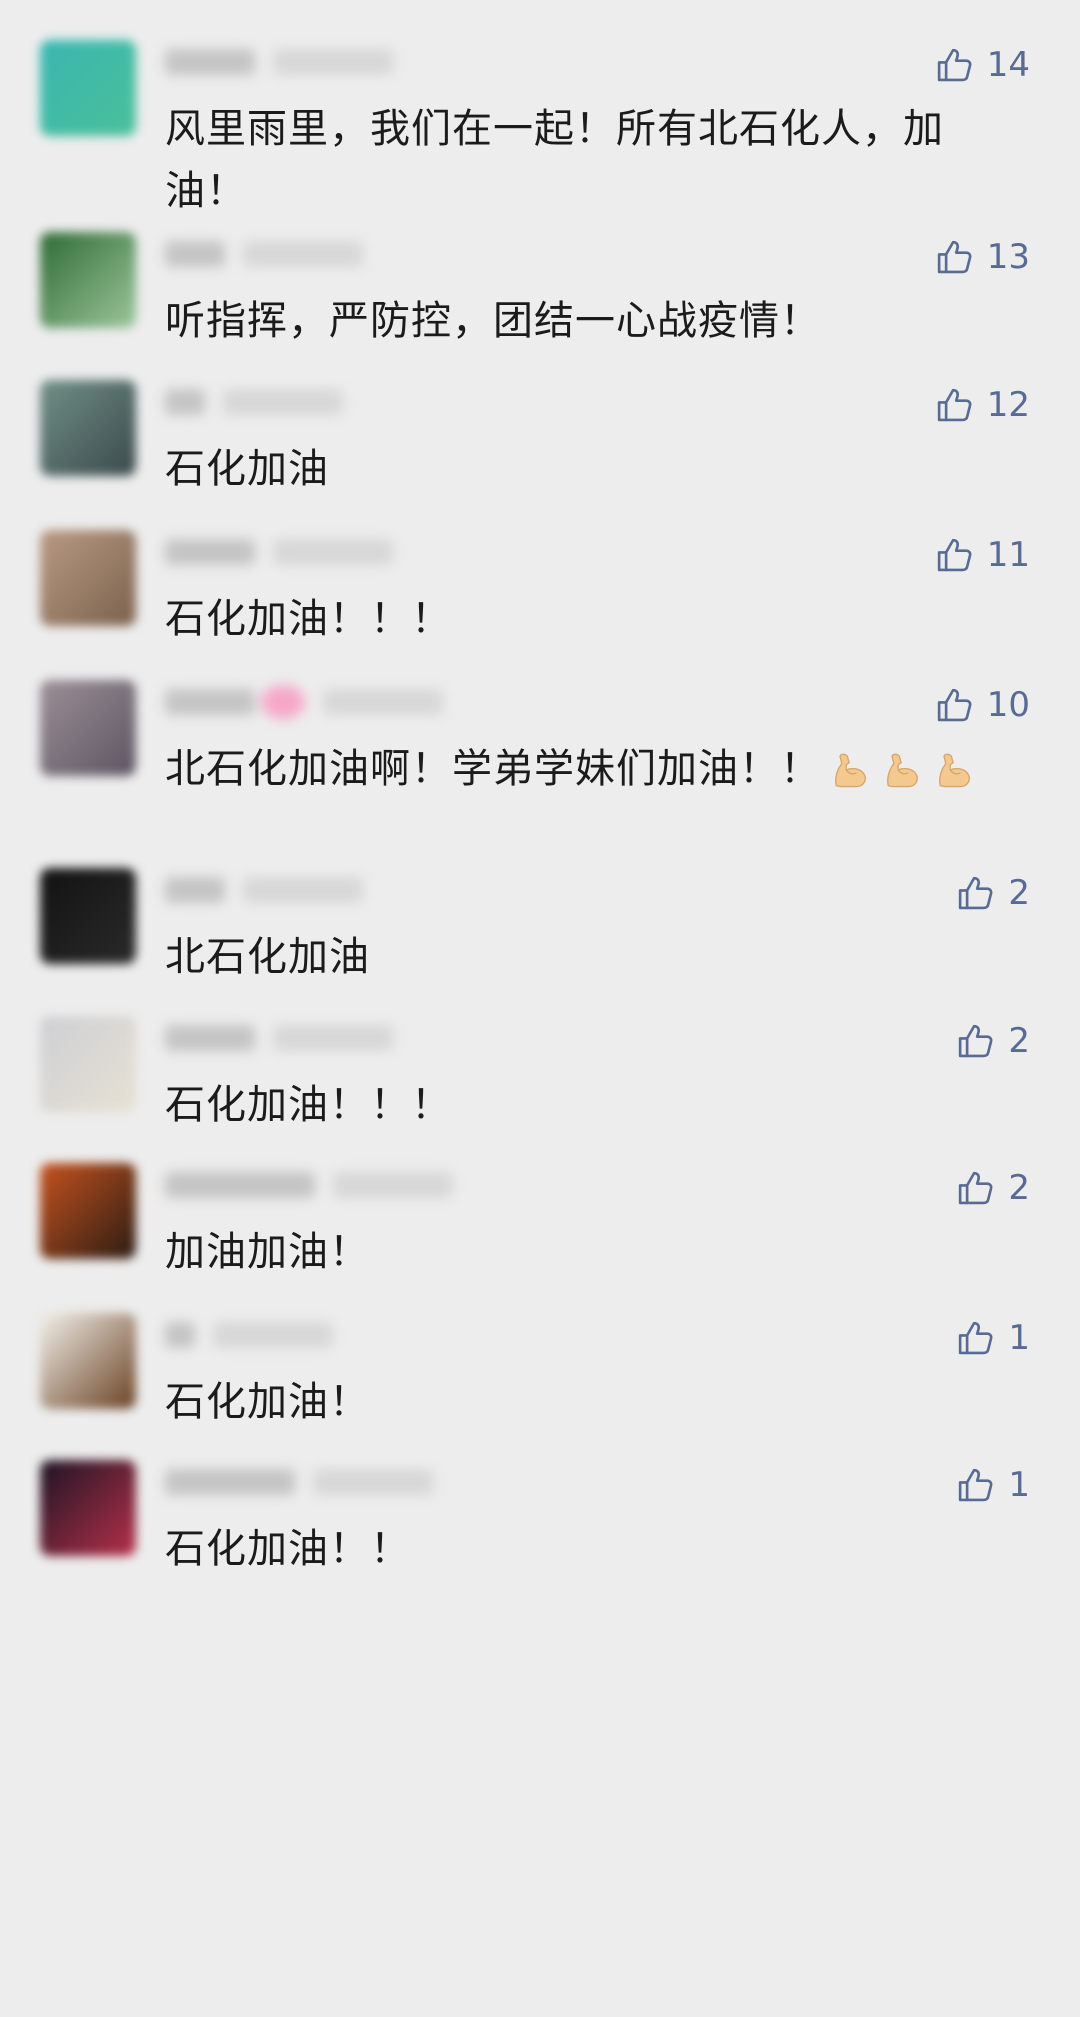 The image size is (1080, 2017). I want to click on like-button: 12, so click(981, 405).